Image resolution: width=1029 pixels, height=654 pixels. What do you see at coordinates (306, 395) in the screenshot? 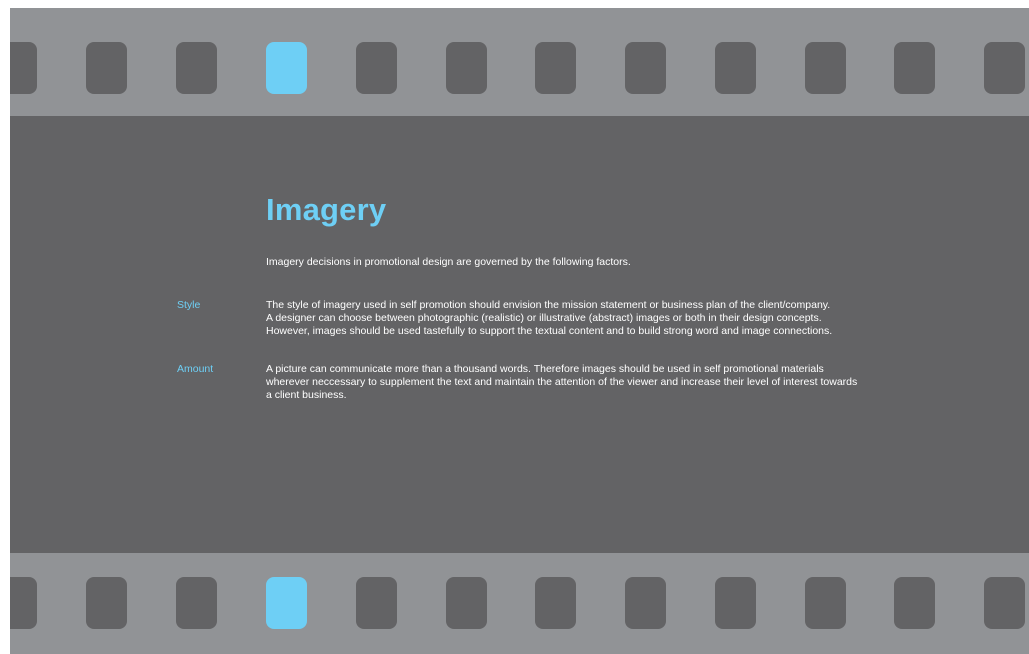
I see `text-line: a client business.` at bounding box center [306, 395].